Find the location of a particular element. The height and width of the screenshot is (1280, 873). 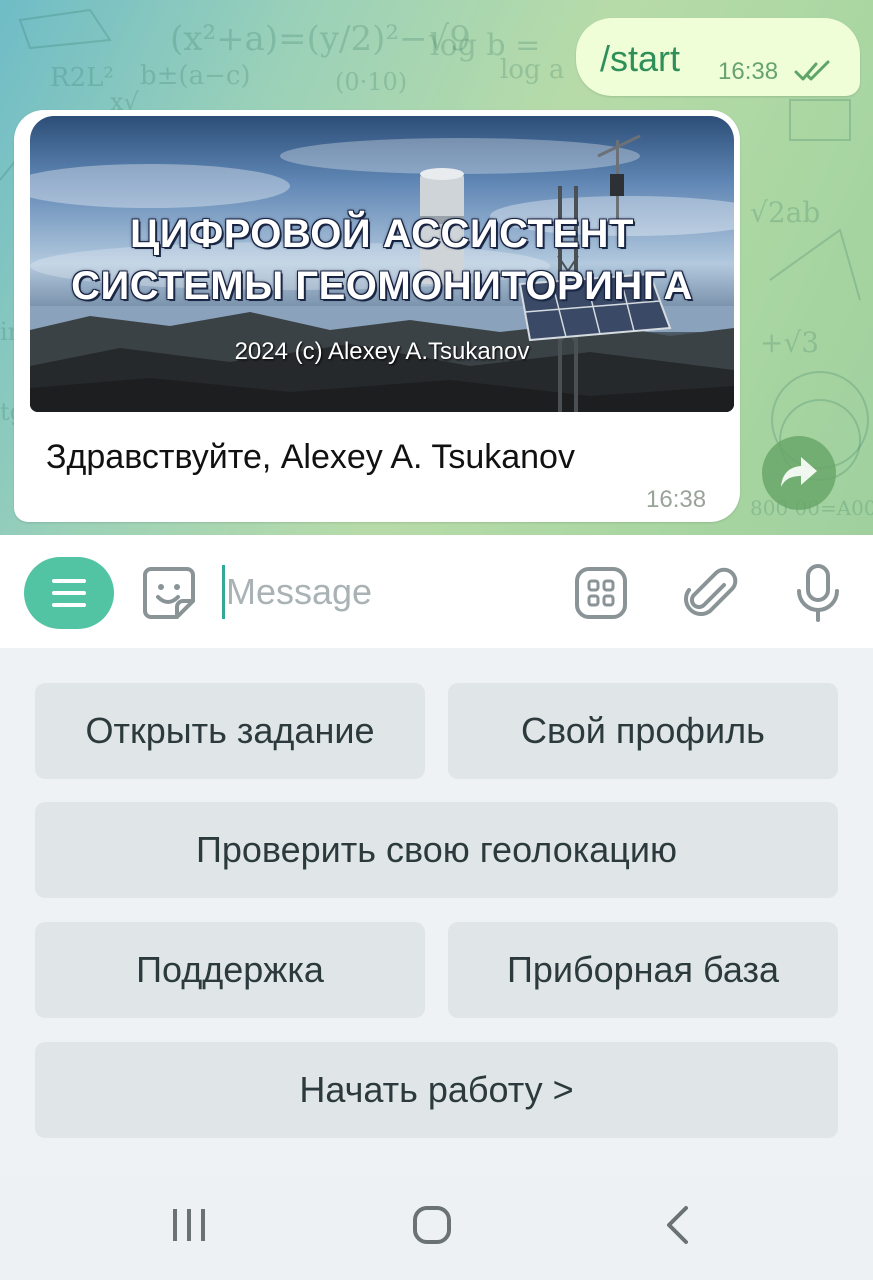

microphone-icon is located at coordinates (818, 593).